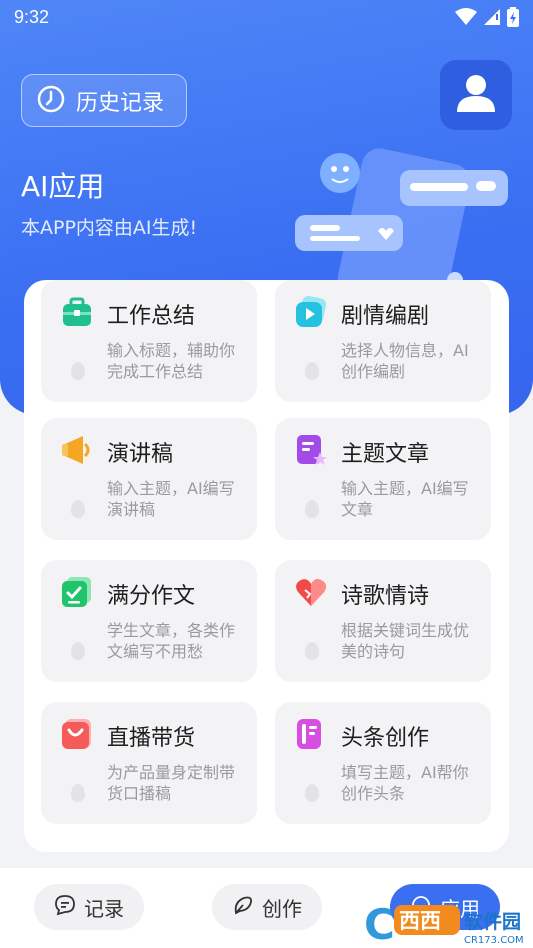 The width and height of the screenshot is (533, 948). I want to click on page-subtitle: 本APP内容由AI生成!, so click(109, 228).